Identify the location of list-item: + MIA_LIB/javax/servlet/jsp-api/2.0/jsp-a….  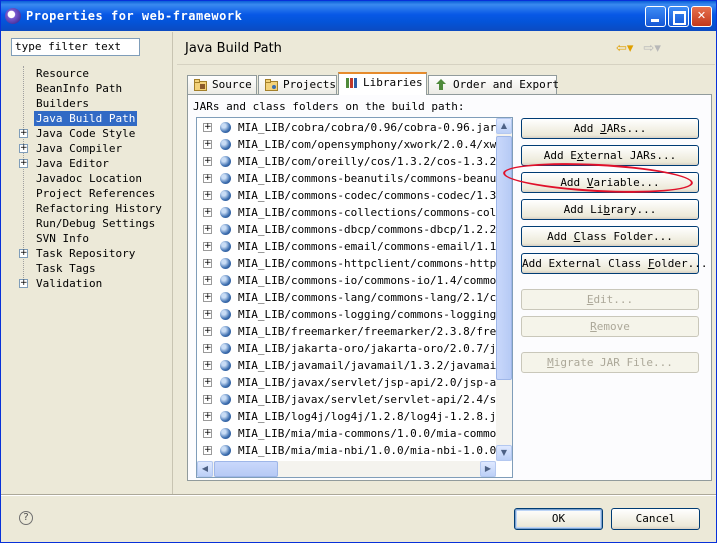
(346, 382).